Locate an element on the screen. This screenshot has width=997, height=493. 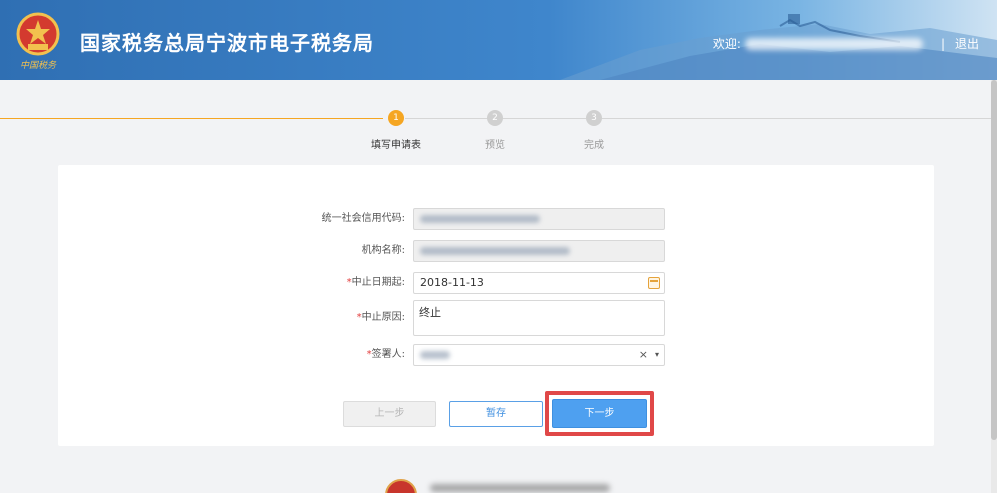
progress-steps: 1 填写申请表 2 预览 3 完成 is located at coordinates (498, 131).